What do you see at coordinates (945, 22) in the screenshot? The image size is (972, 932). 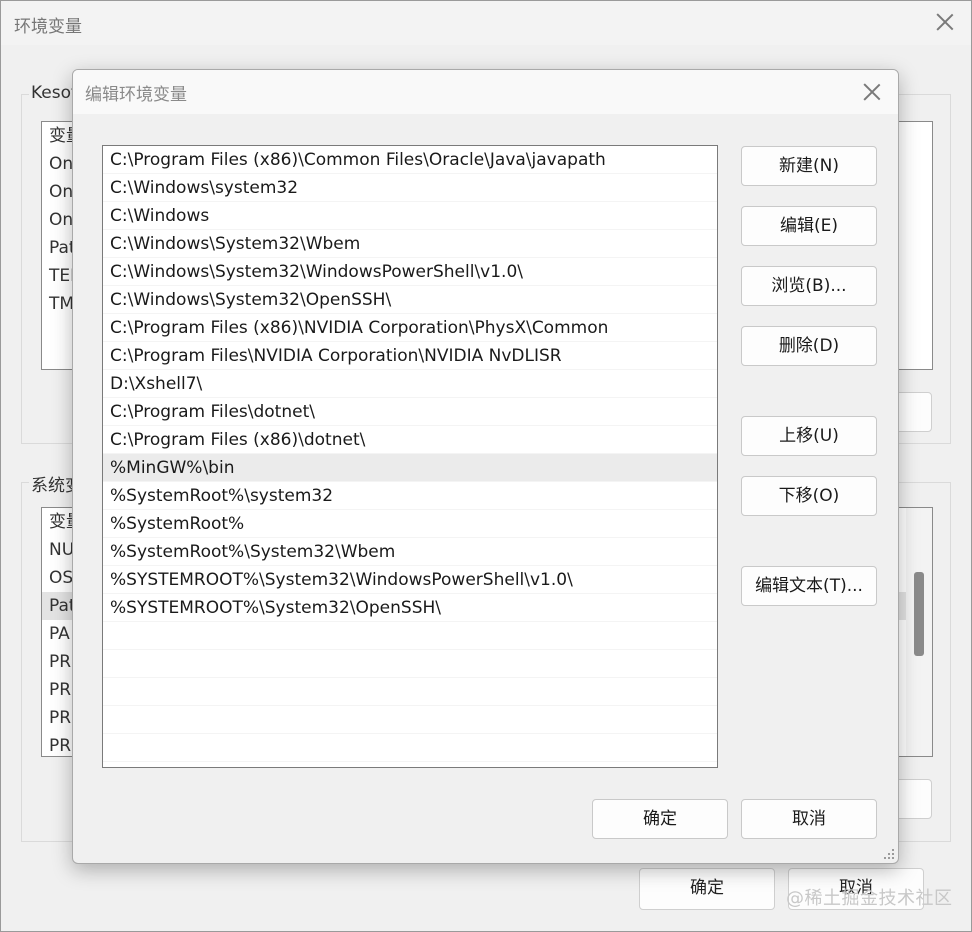 I see `bg-close-icon` at bounding box center [945, 22].